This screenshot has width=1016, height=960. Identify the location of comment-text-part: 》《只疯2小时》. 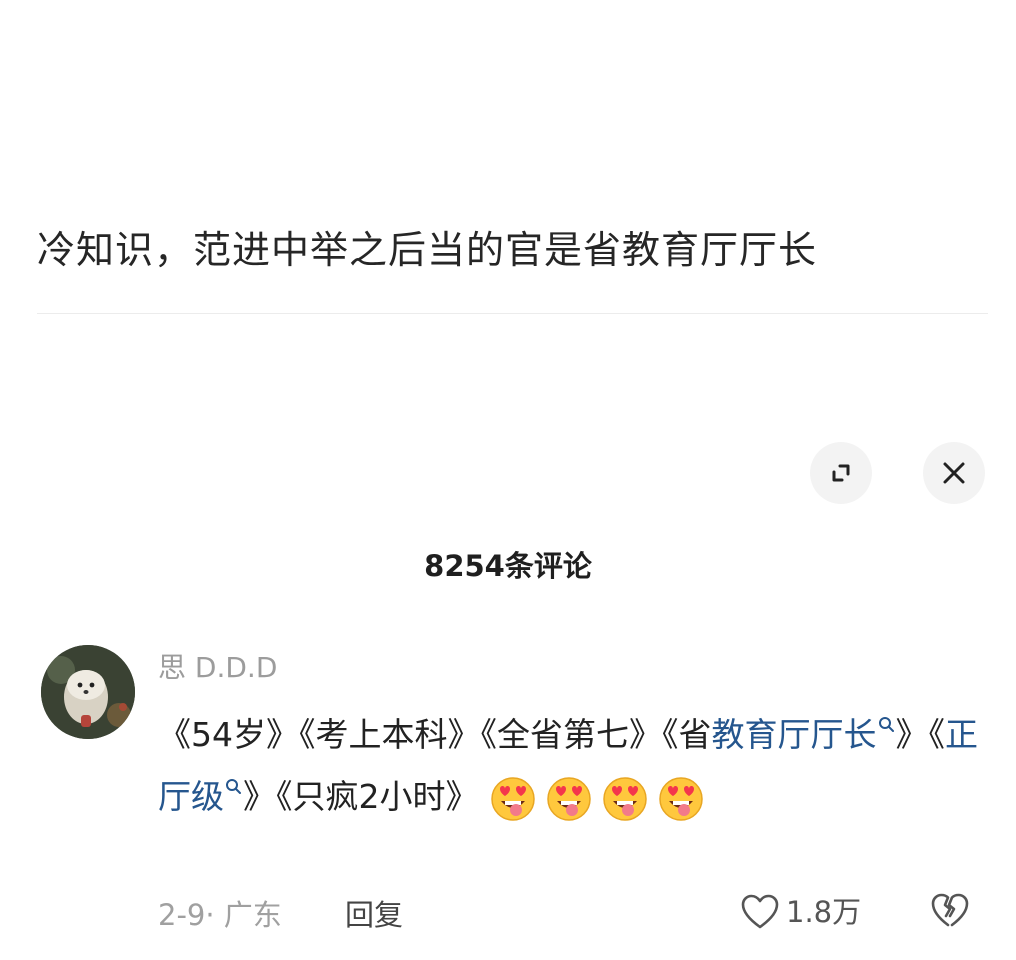
(361, 796).